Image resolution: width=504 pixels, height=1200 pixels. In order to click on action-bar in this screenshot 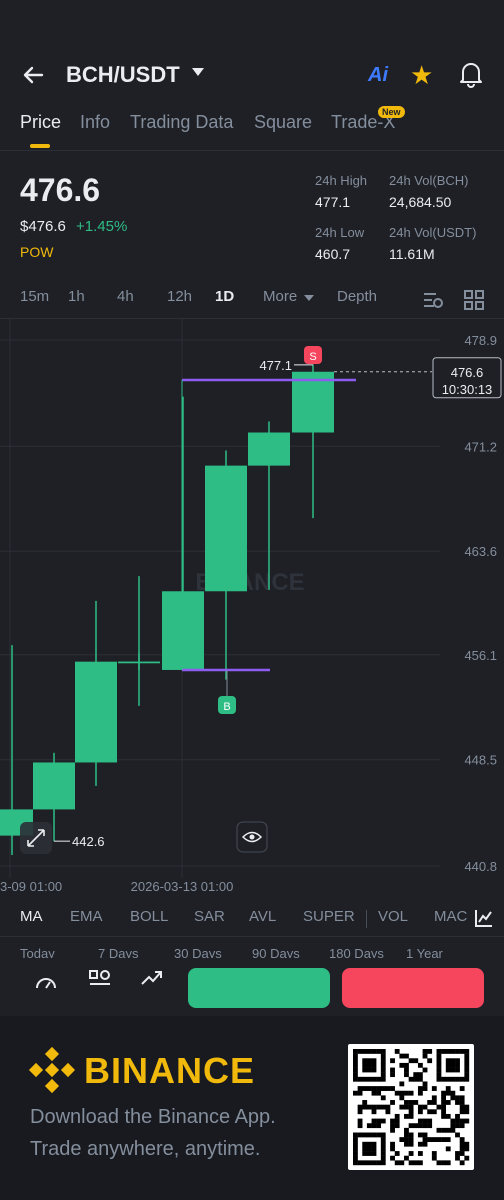, I will do `click(252, 988)`.